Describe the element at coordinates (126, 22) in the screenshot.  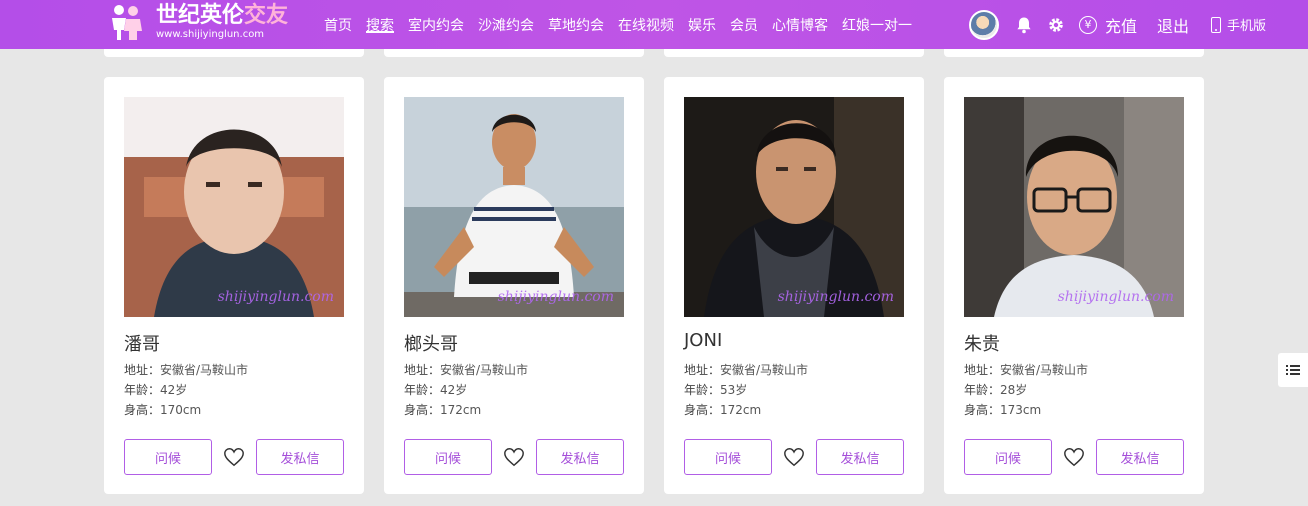
I see `logo-couple-icon` at that location.